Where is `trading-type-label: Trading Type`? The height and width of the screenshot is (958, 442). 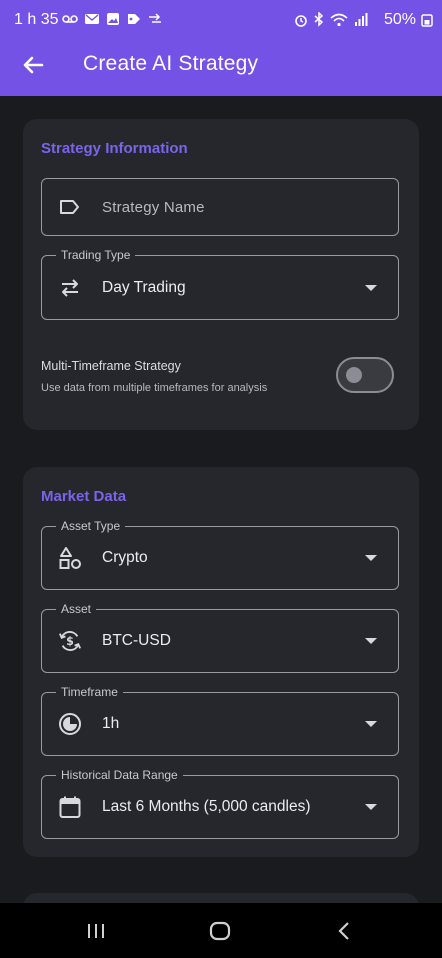
trading-type-label: Trading Type is located at coordinates (96, 255).